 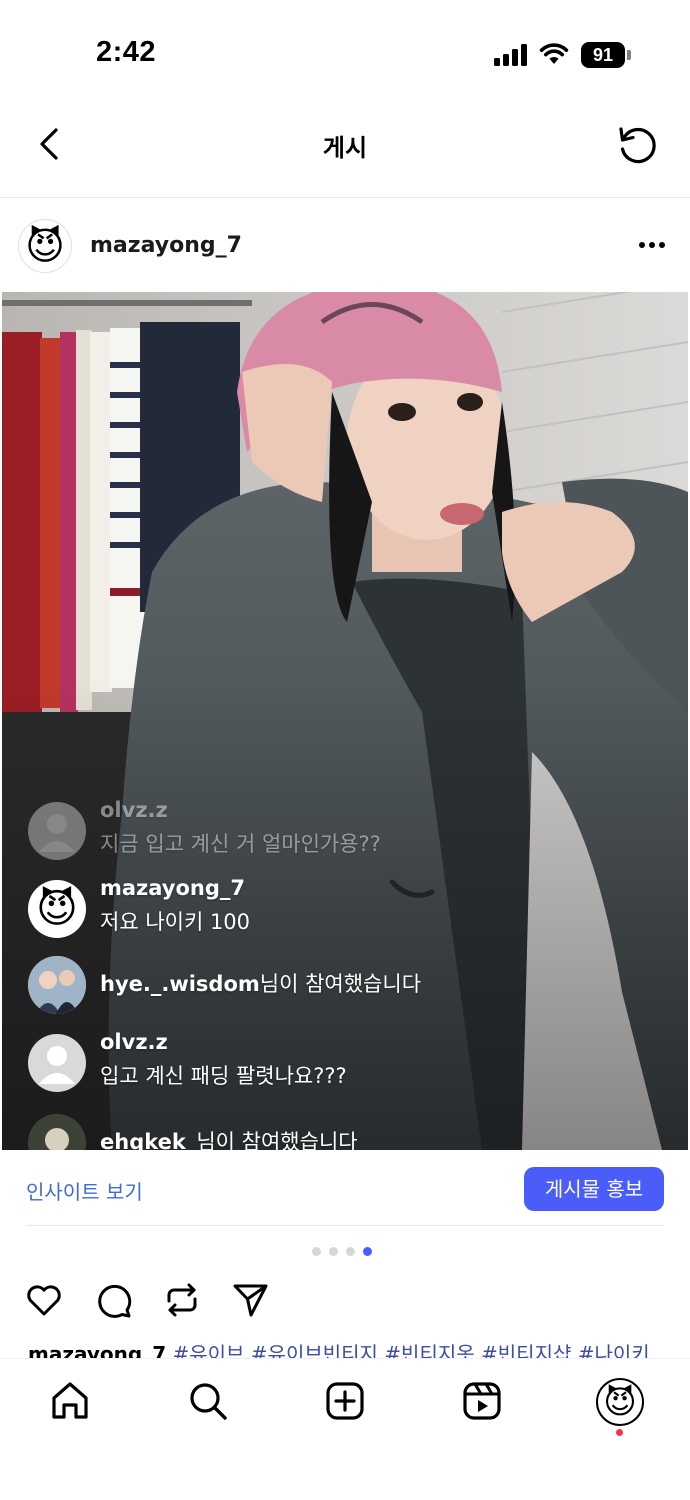 I want to click on comment-avatar: 😈, so click(x=57, y=909).